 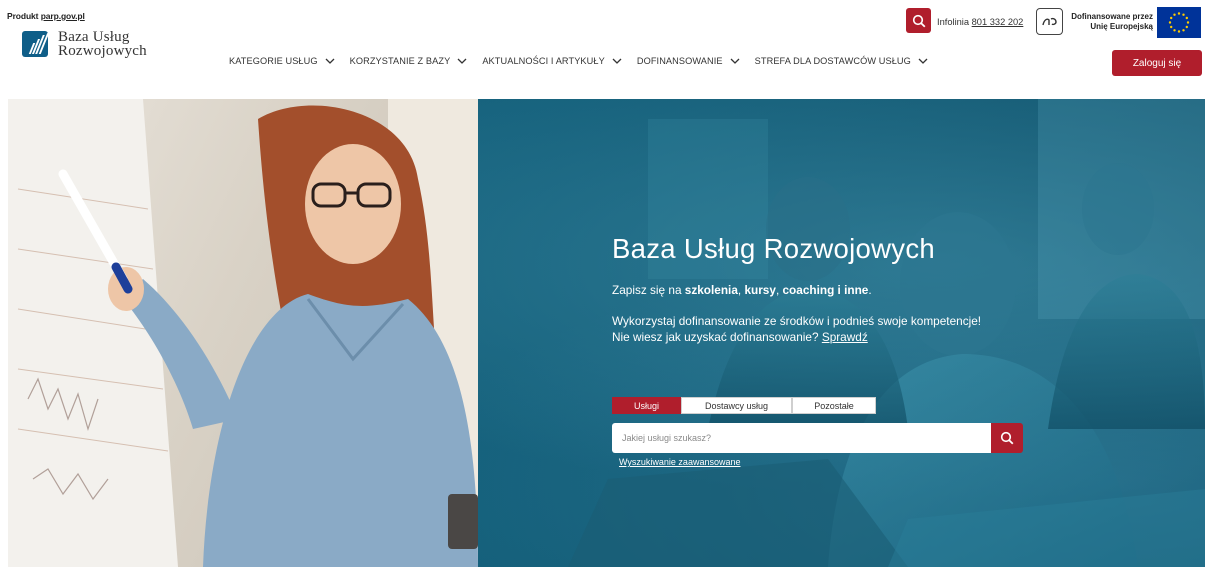 I want to click on sprawdz-link: Sprawdź, so click(x=845, y=337).